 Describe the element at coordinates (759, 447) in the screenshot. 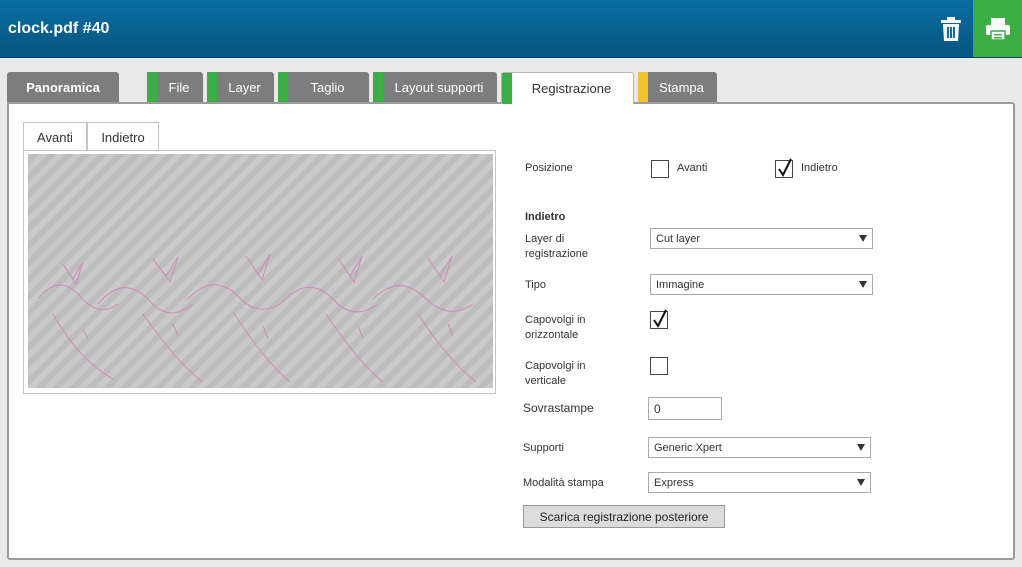

I see `media-select: Generic Xpert` at that location.